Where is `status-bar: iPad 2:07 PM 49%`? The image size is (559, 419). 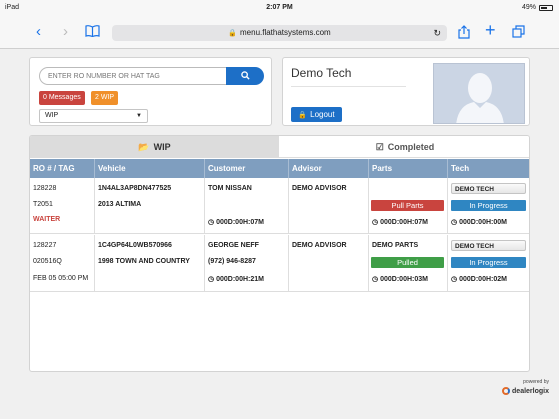 status-bar: iPad 2:07 PM 49% is located at coordinates (279, 8).